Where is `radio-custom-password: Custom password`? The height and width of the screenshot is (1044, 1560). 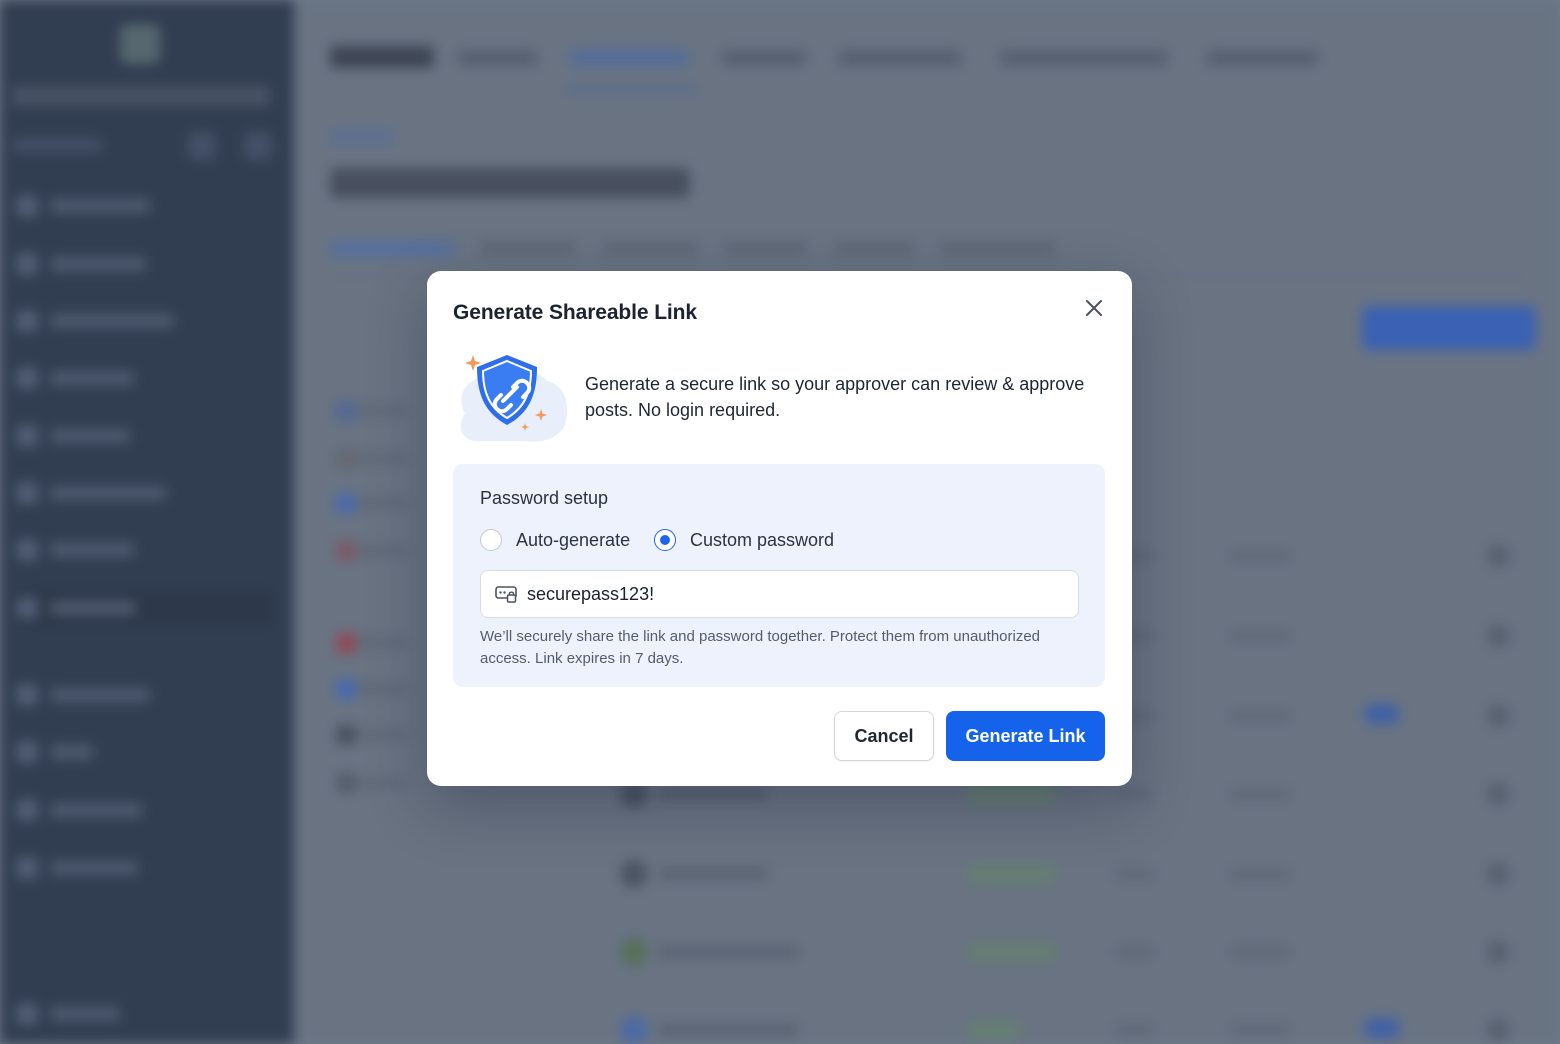
radio-custom-password: Custom password is located at coordinates (744, 540).